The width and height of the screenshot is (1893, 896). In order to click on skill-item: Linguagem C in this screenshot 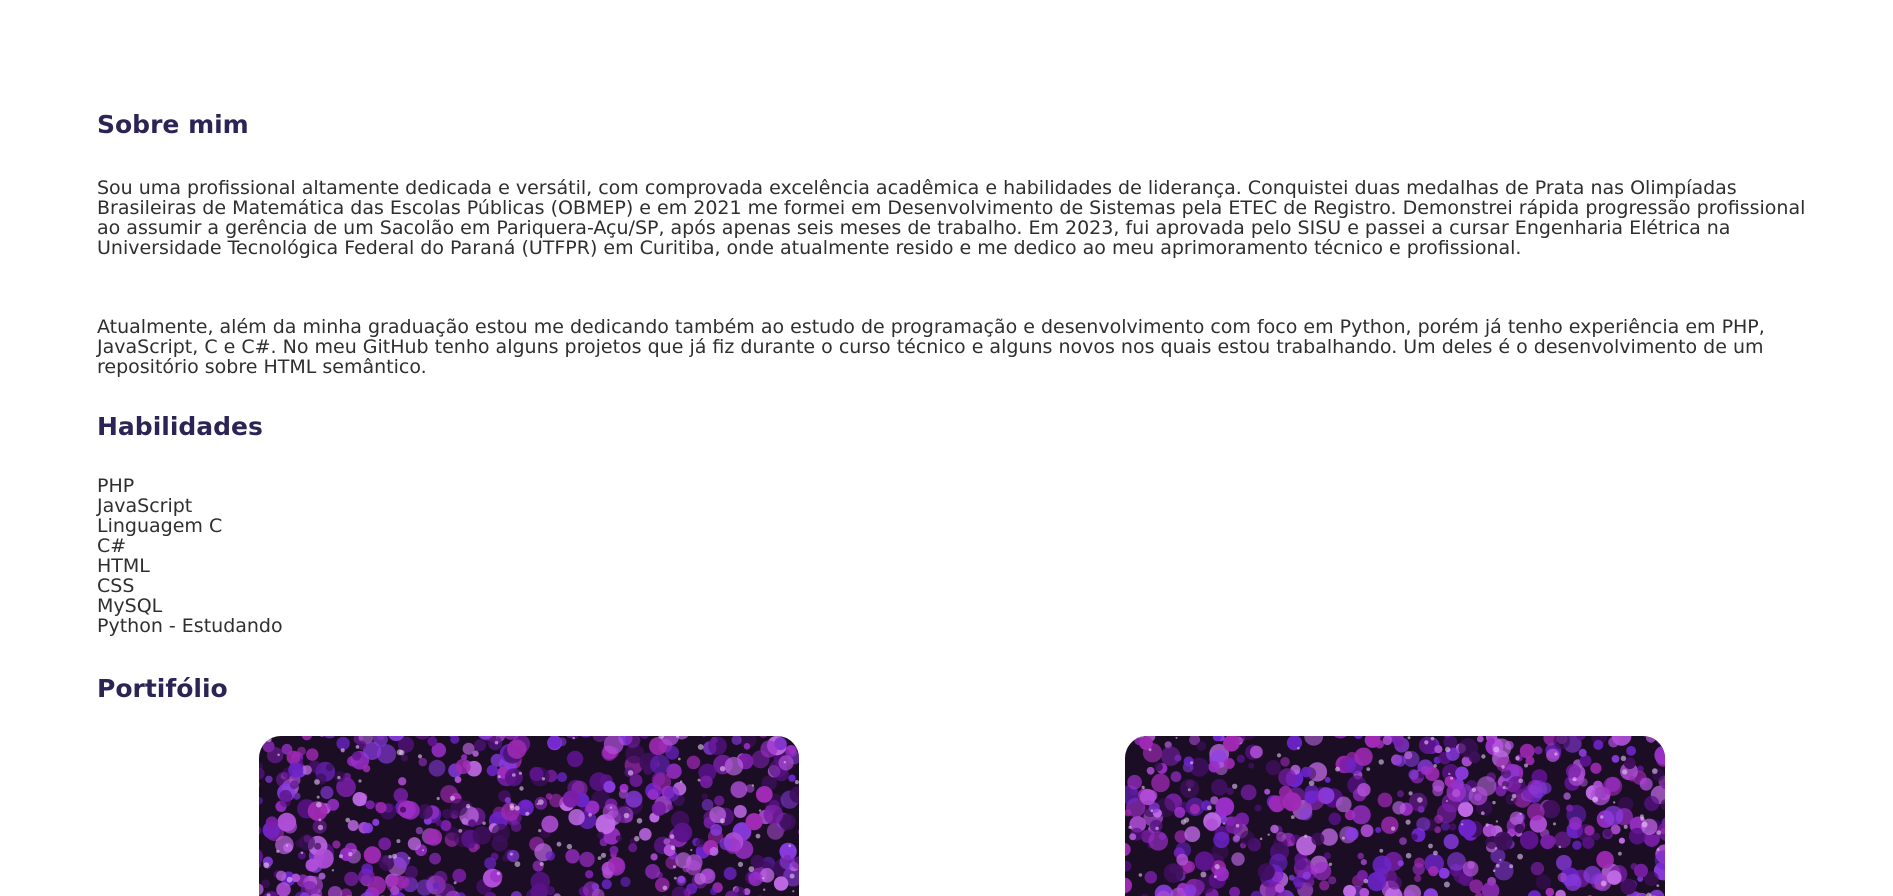, I will do `click(190, 526)`.